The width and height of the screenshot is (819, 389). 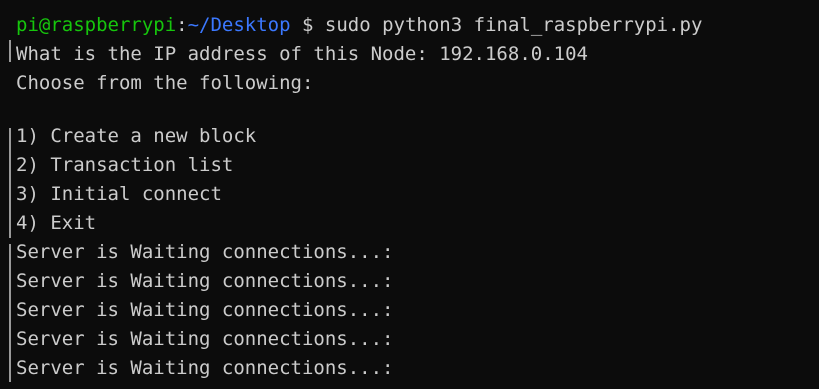 I want to click on prompt-user-host: pi@raspberrypi, so click(x=96, y=25).